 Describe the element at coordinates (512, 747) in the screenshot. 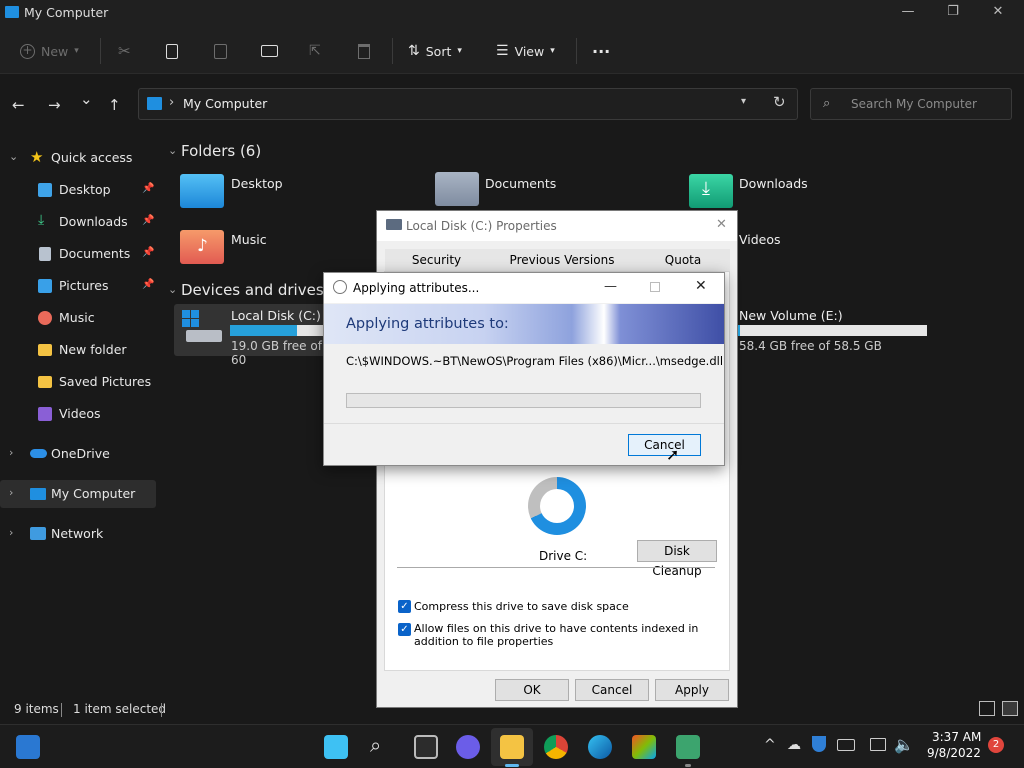

I see `file-explorer-icon` at that location.